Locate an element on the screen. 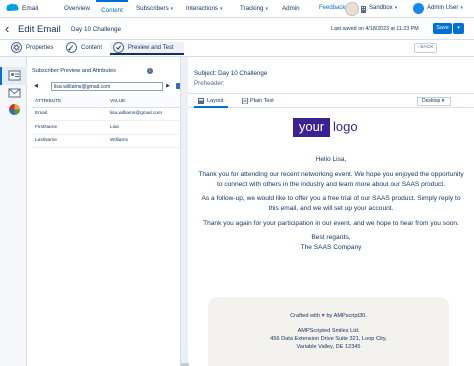  nav-tab-content: Content is located at coordinates (112, 8).